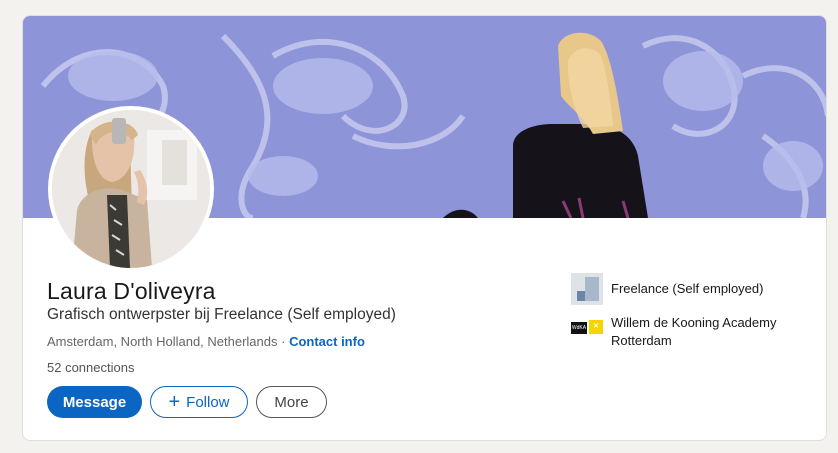 The height and width of the screenshot is (453, 838). I want to click on more-button-label: More, so click(291, 402).